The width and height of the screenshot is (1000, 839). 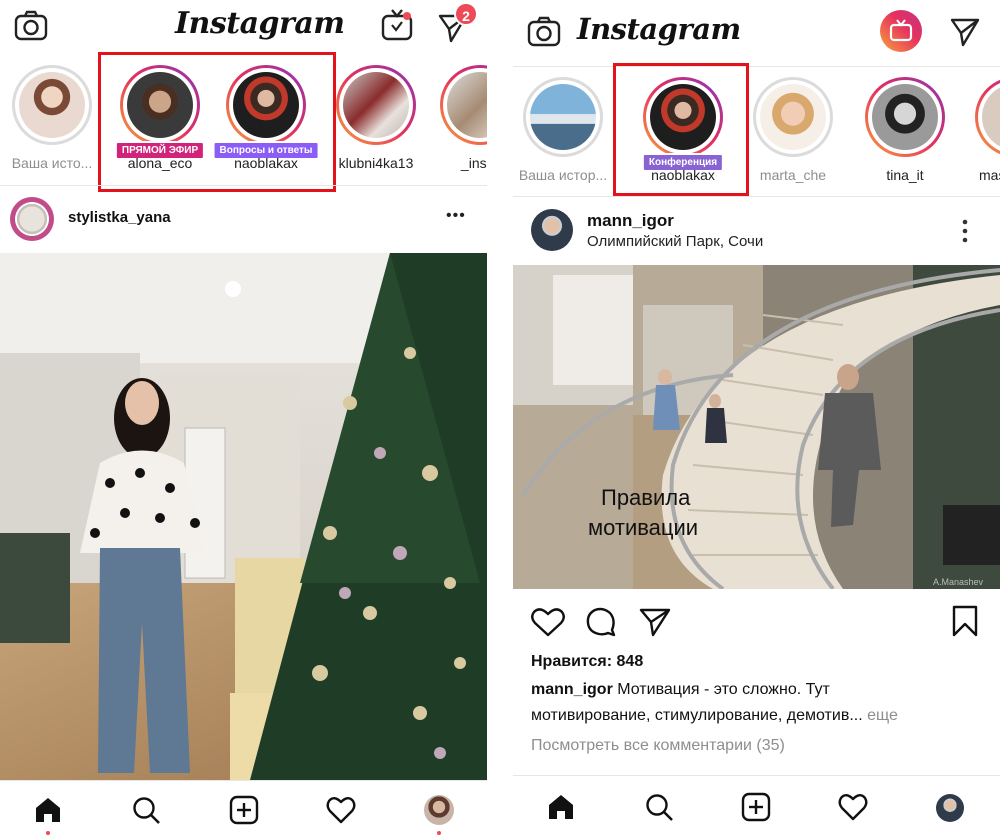 What do you see at coordinates (548, 622) in the screenshot?
I see `like-heart-icon` at bounding box center [548, 622].